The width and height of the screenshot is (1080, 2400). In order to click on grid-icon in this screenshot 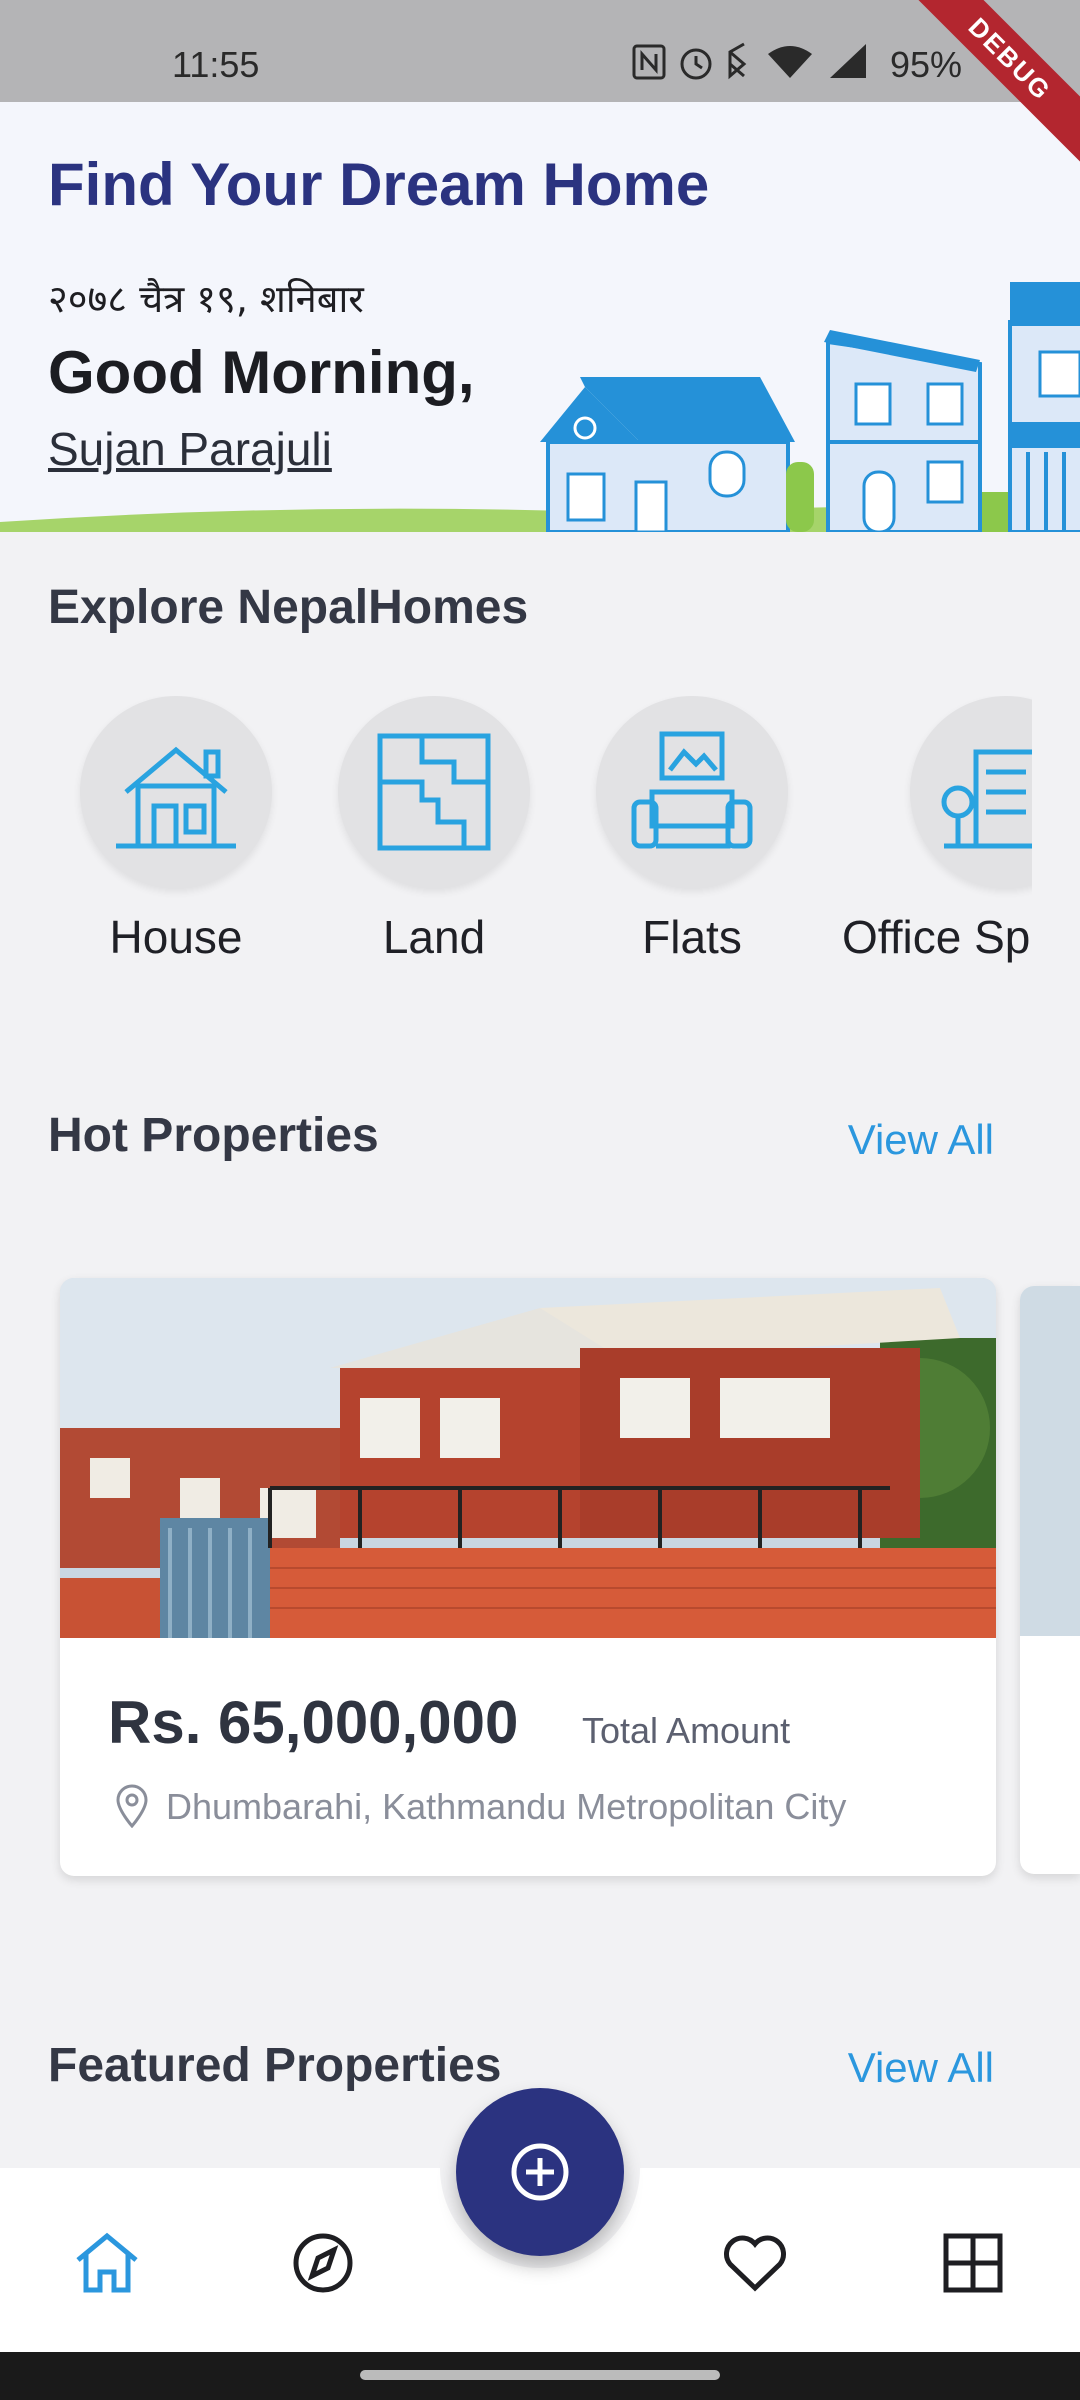, I will do `click(973, 2263)`.